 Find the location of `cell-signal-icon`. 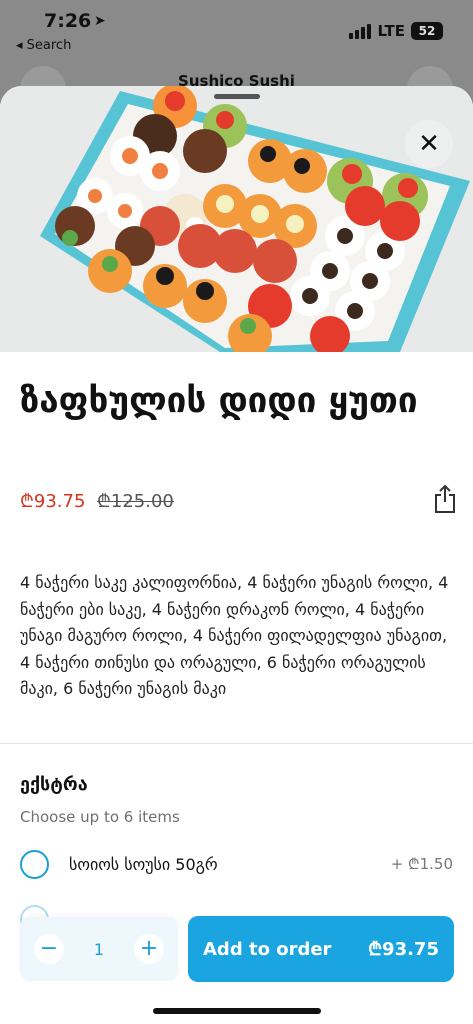

cell-signal-icon is located at coordinates (360, 31).